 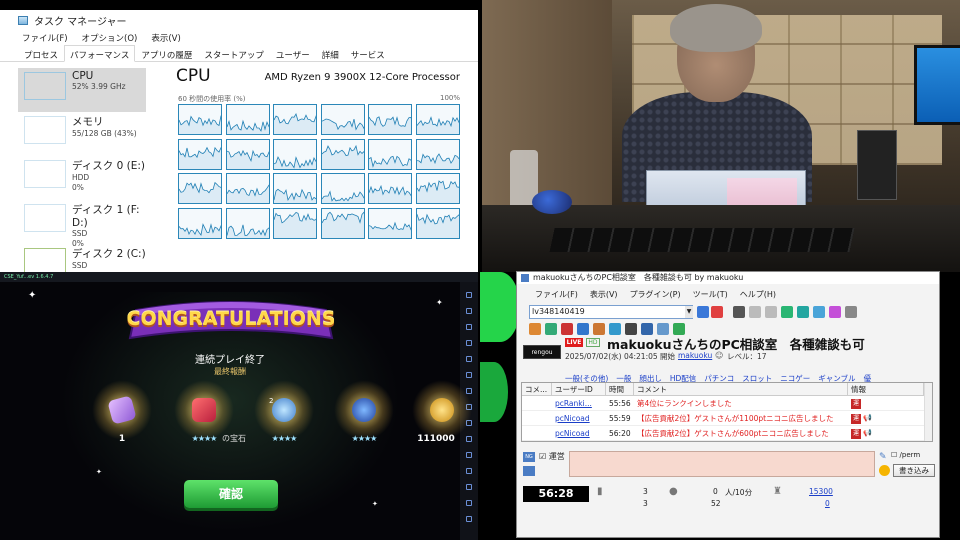 What do you see at coordinates (741, 389) in the screenshot?
I see `col-comment: コメント` at bounding box center [741, 389].